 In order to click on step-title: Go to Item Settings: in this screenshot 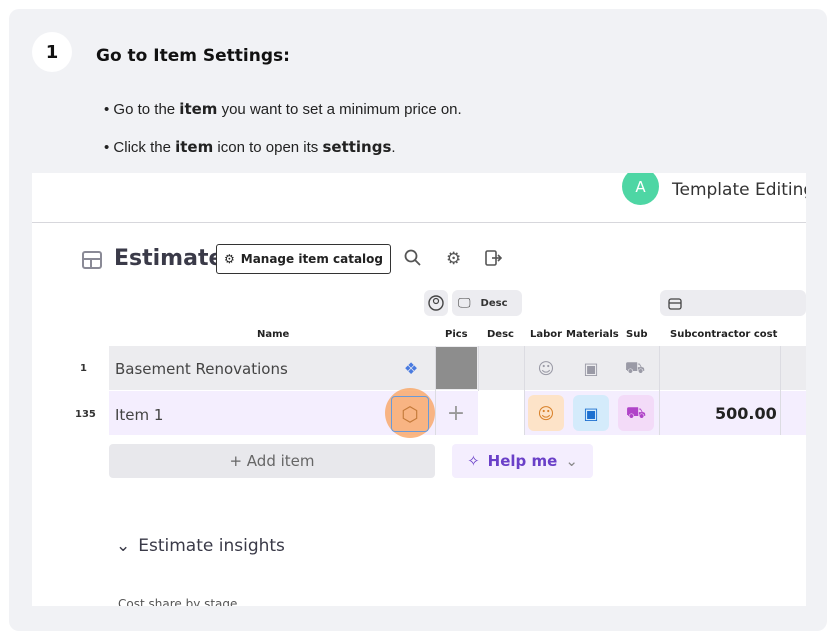, I will do `click(193, 56)`.